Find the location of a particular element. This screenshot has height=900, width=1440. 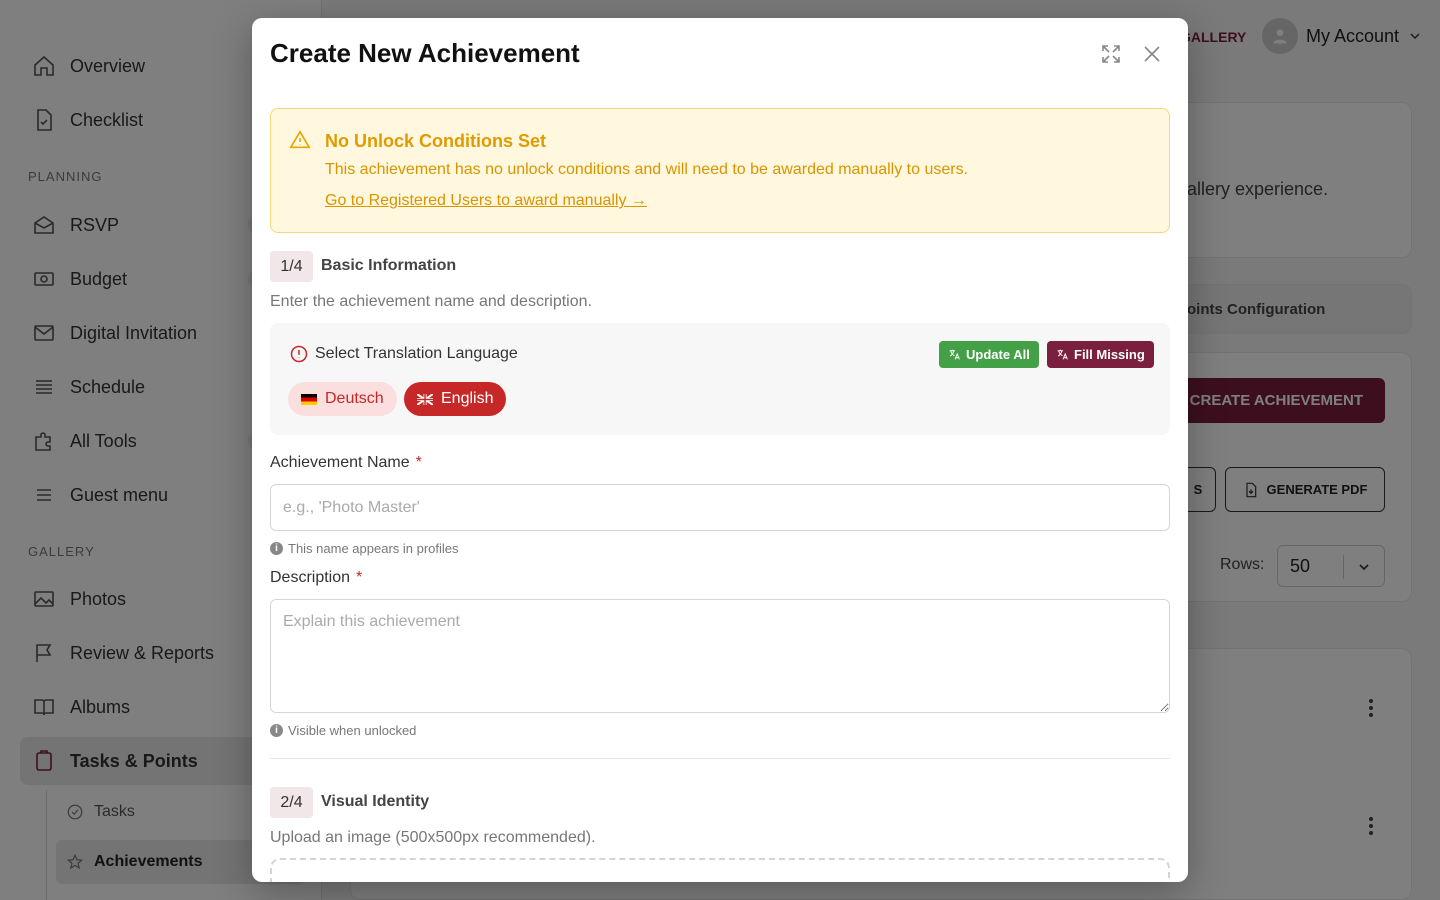

language-chip-english: English is located at coordinates (455, 399).